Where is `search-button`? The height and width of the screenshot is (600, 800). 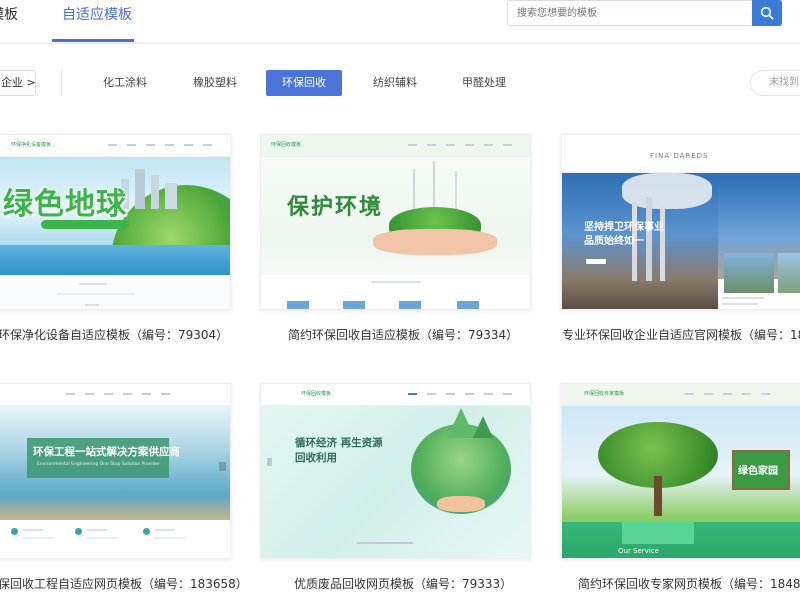
search-button is located at coordinates (767, 13).